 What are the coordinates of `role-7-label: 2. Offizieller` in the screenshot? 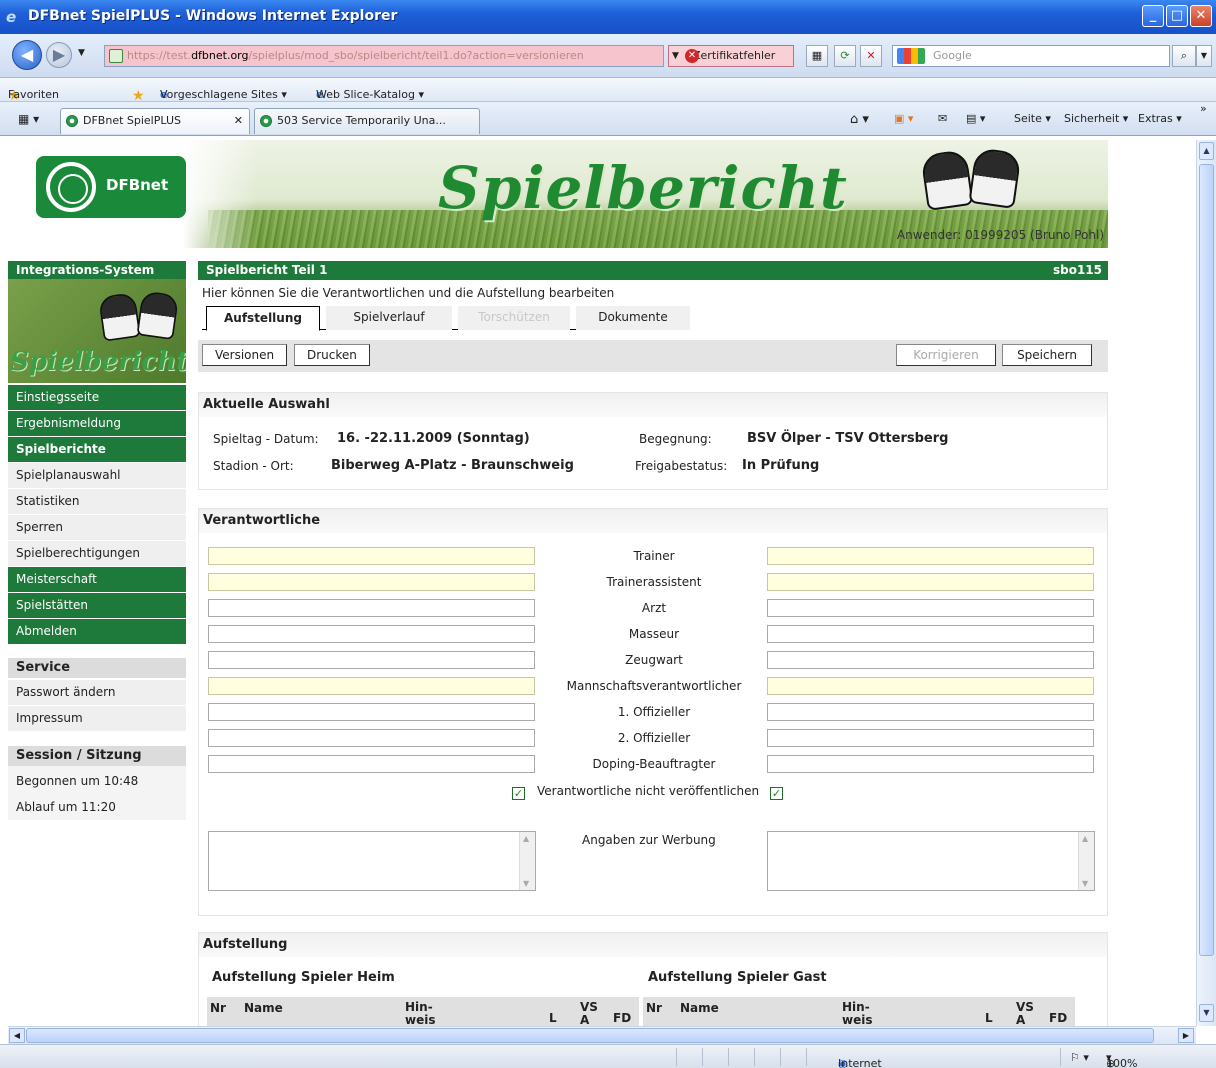 It's located at (654, 738).